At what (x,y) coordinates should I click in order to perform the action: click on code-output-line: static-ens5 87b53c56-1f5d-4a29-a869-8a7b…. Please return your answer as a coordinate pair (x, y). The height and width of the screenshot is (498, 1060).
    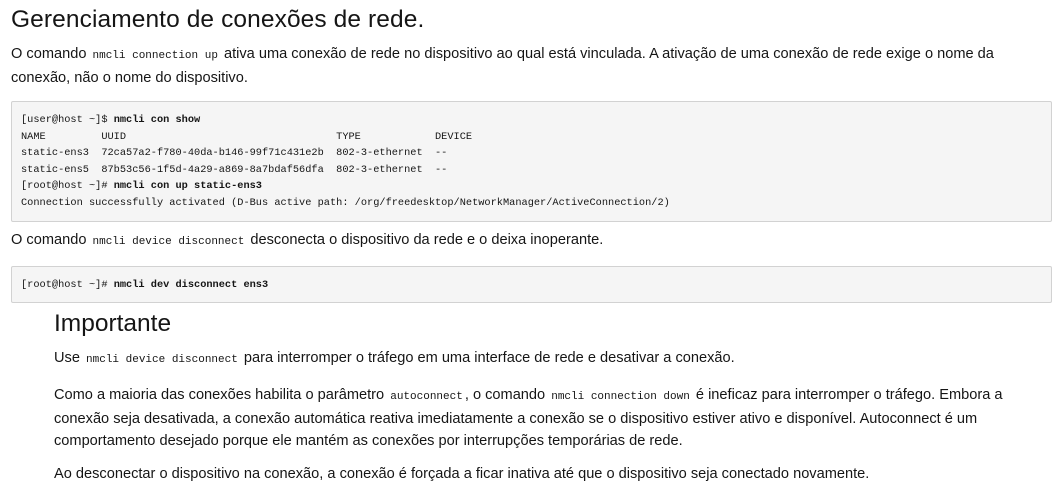
    Looking at the image, I should click on (234, 169).